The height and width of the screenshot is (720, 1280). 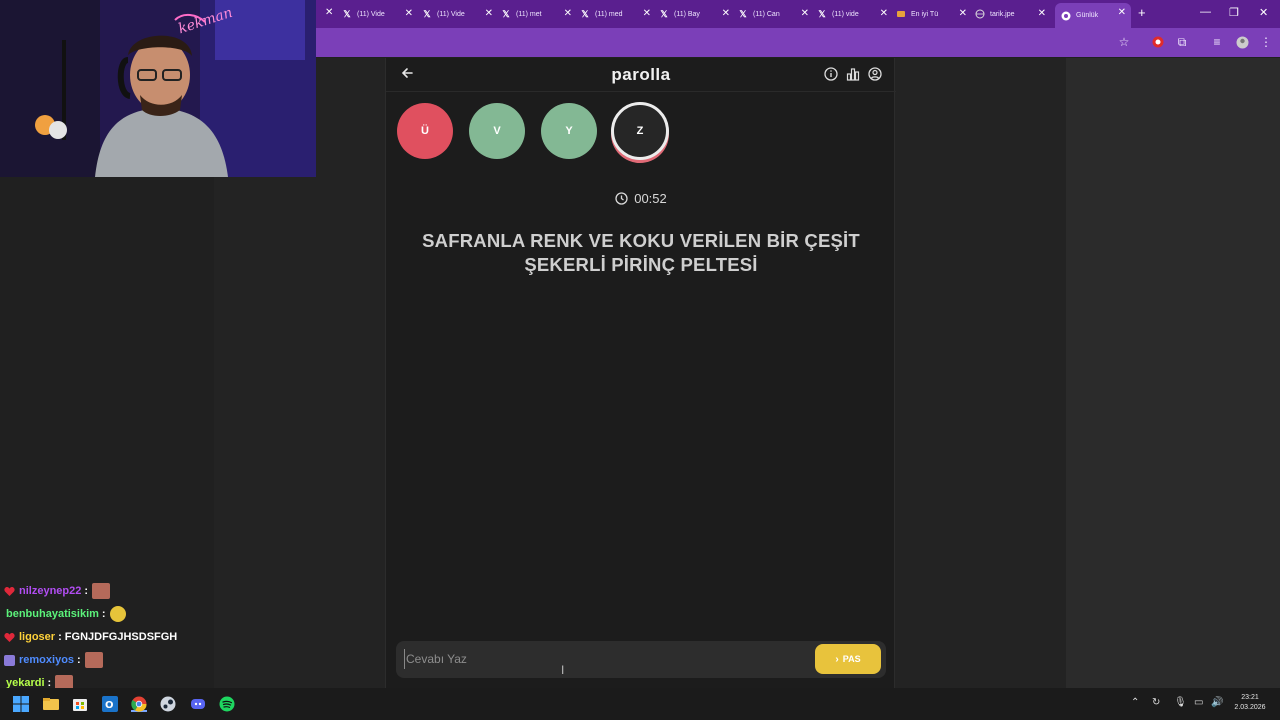 What do you see at coordinates (80, 704) in the screenshot?
I see `store-icon` at bounding box center [80, 704].